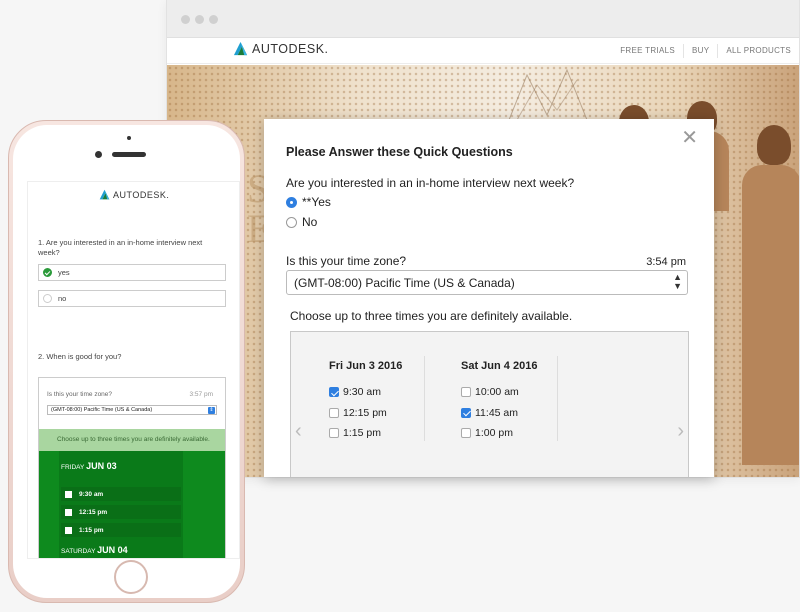 This screenshot has width=800, height=612. What do you see at coordinates (98, 154) in the screenshot?
I see `front-camera` at bounding box center [98, 154].